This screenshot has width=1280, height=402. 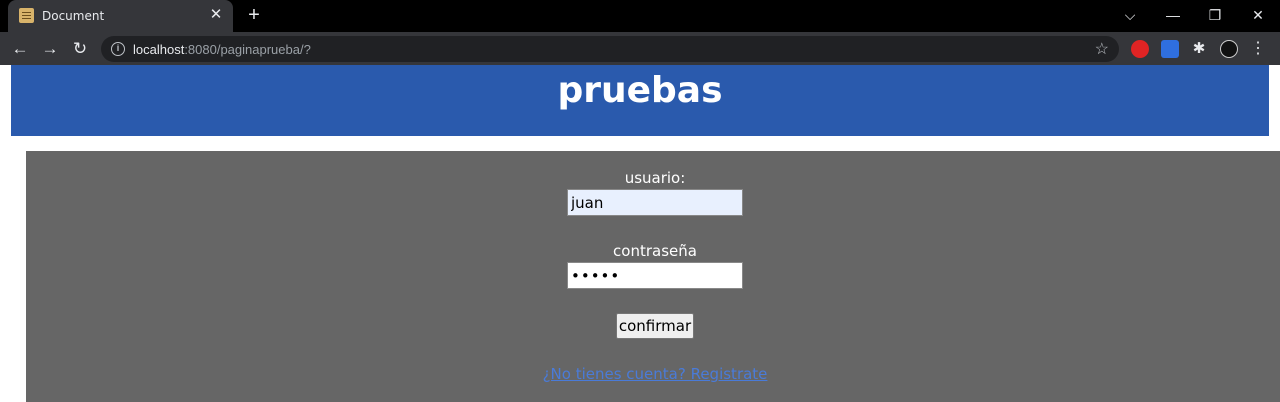 I want to click on red-extension-icon, so click(x=1140, y=49).